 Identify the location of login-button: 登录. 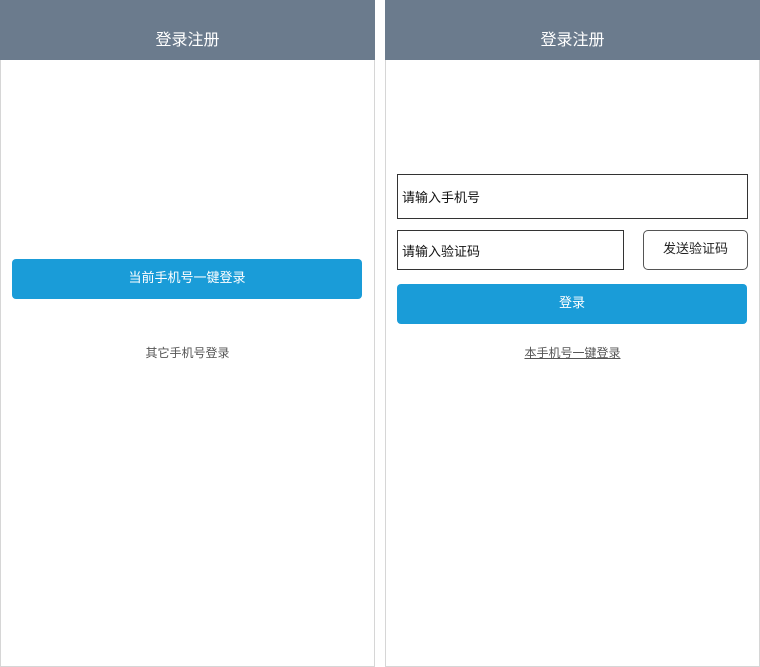
(572, 304).